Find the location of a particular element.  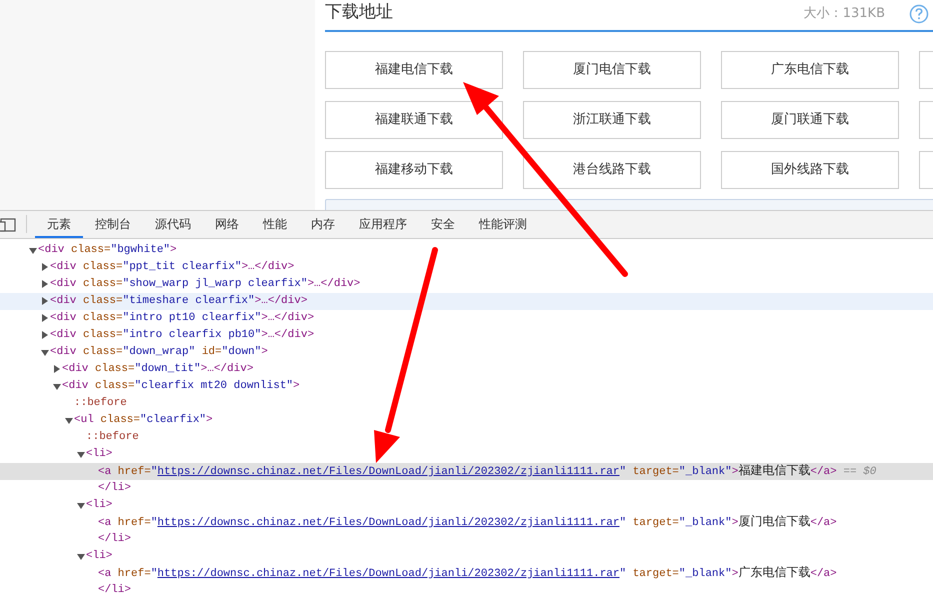

code-line: <div class="down_tit">…</div> is located at coordinates (158, 369).